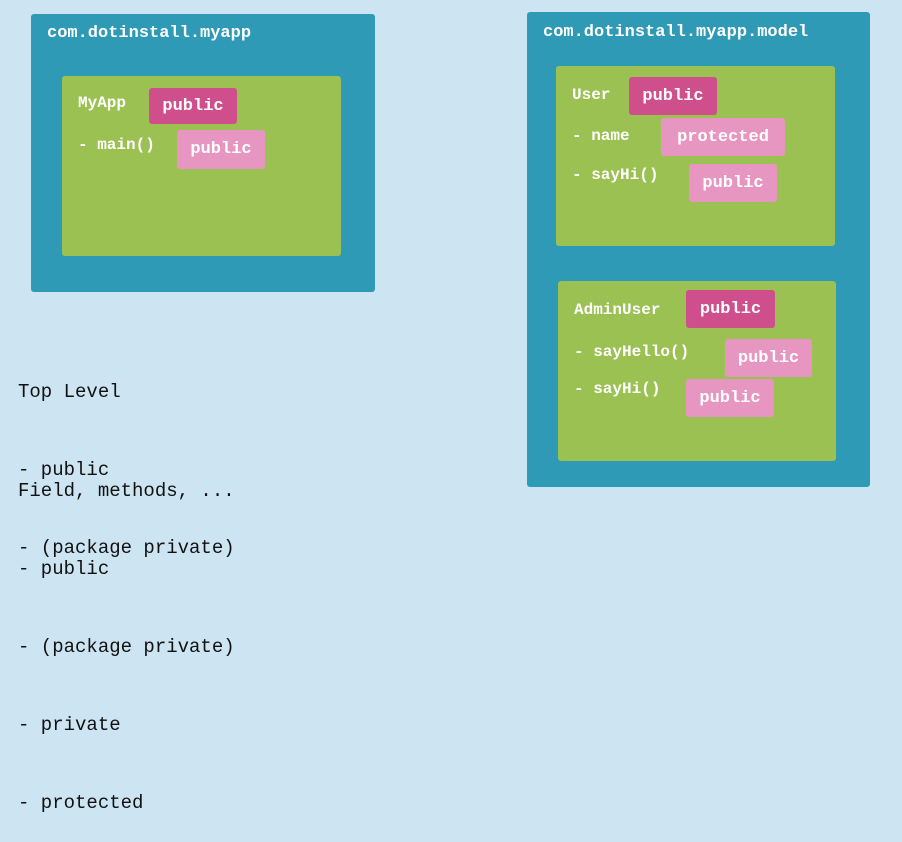 Image resolution: width=902 pixels, height=842 pixels. What do you see at coordinates (617, 310) in the screenshot?
I see `class-name: AdminUser` at bounding box center [617, 310].